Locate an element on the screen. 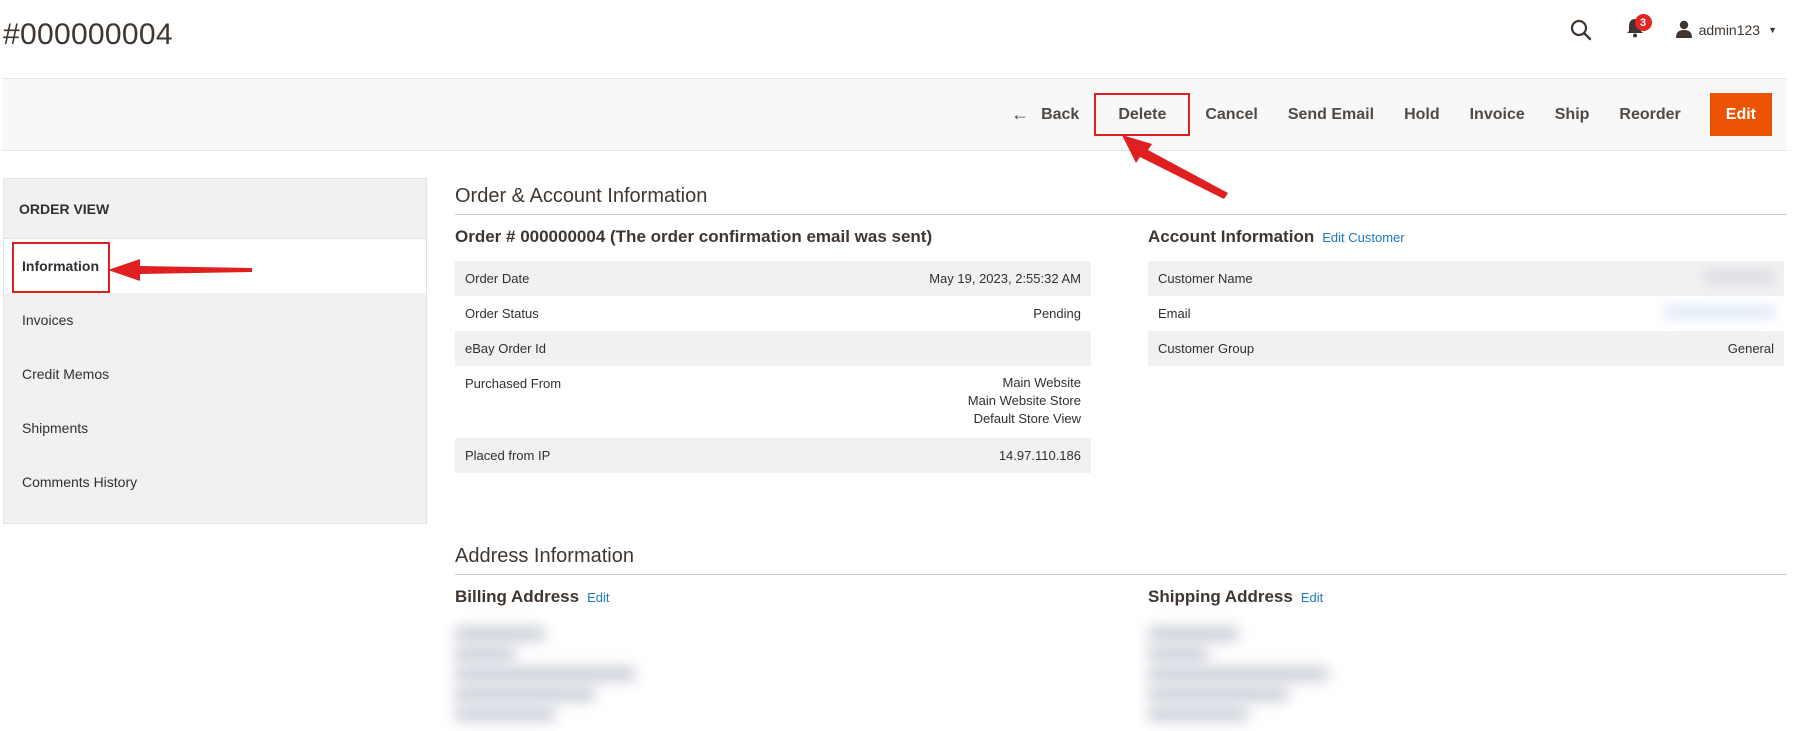 Image resolution: width=1797 pixels, height=731 pixels. row-value: May 19, 2023, 2:55:32 AM is located at coordinates (1005, 278).